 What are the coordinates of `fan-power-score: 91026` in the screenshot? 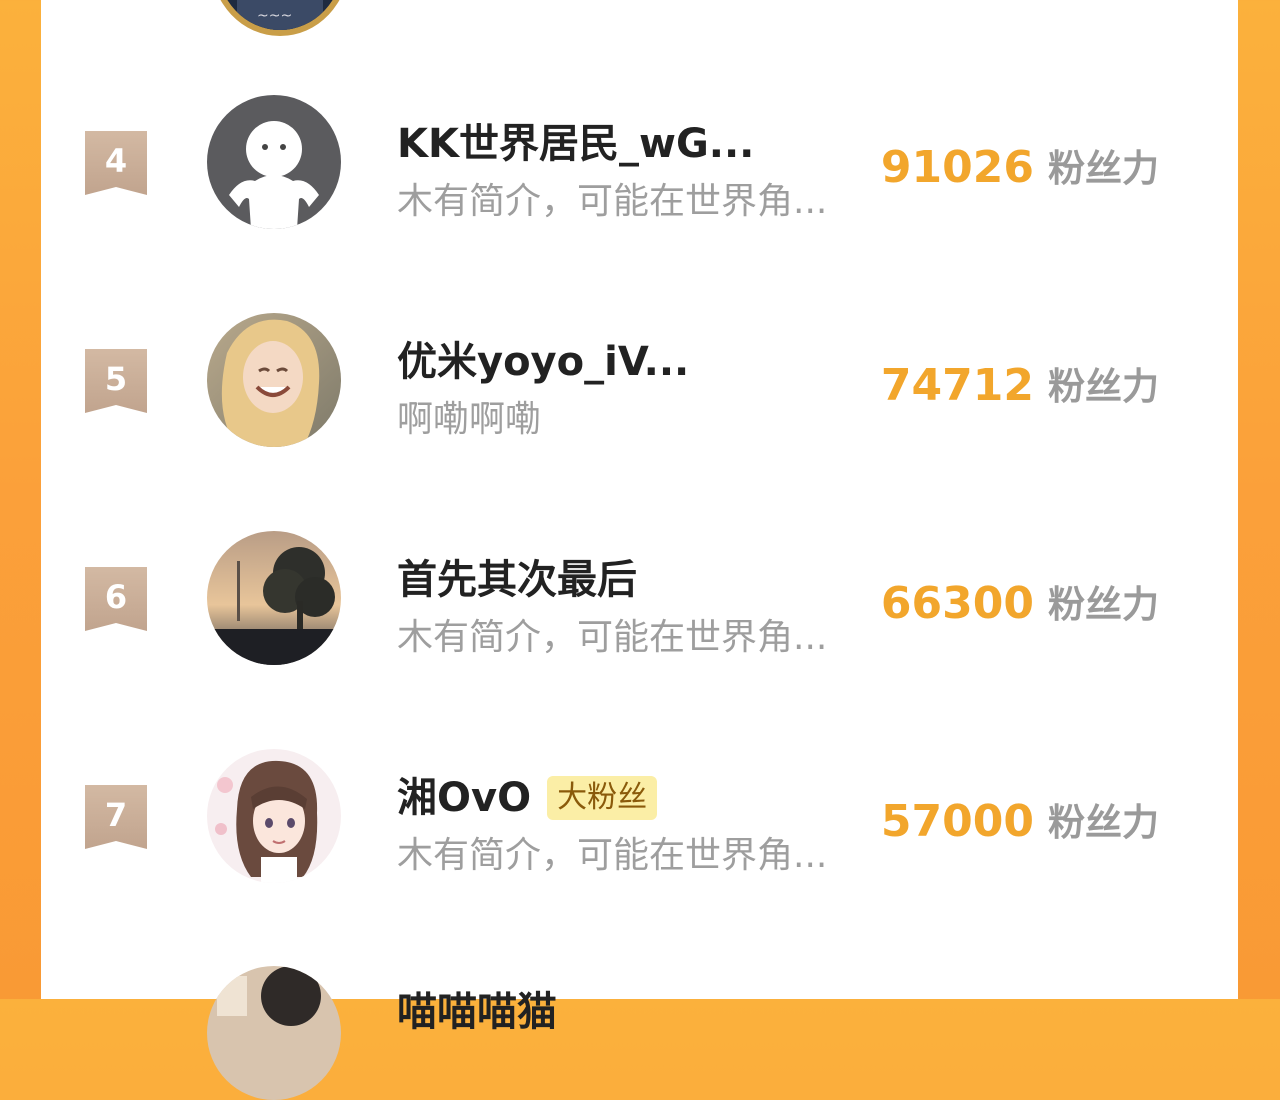 It's located at (957, 167).